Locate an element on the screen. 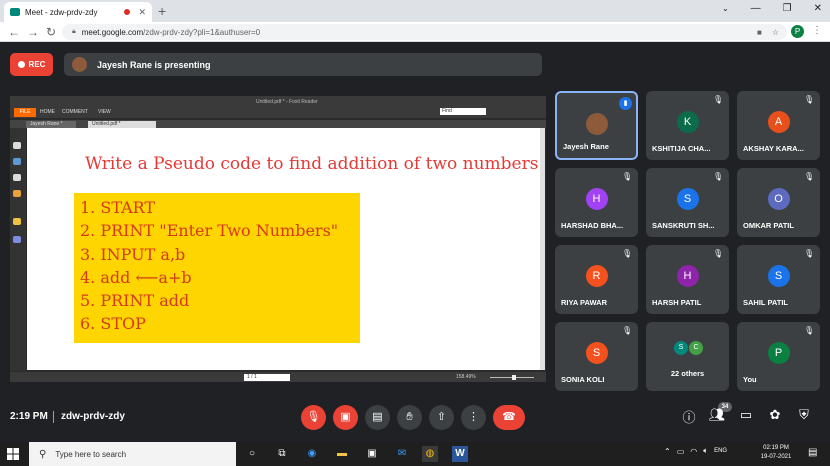 Image resolution: width=830 pixels, height=466 pixels. camera-in-use-icon: ■ is located at coordinates (759, 32).